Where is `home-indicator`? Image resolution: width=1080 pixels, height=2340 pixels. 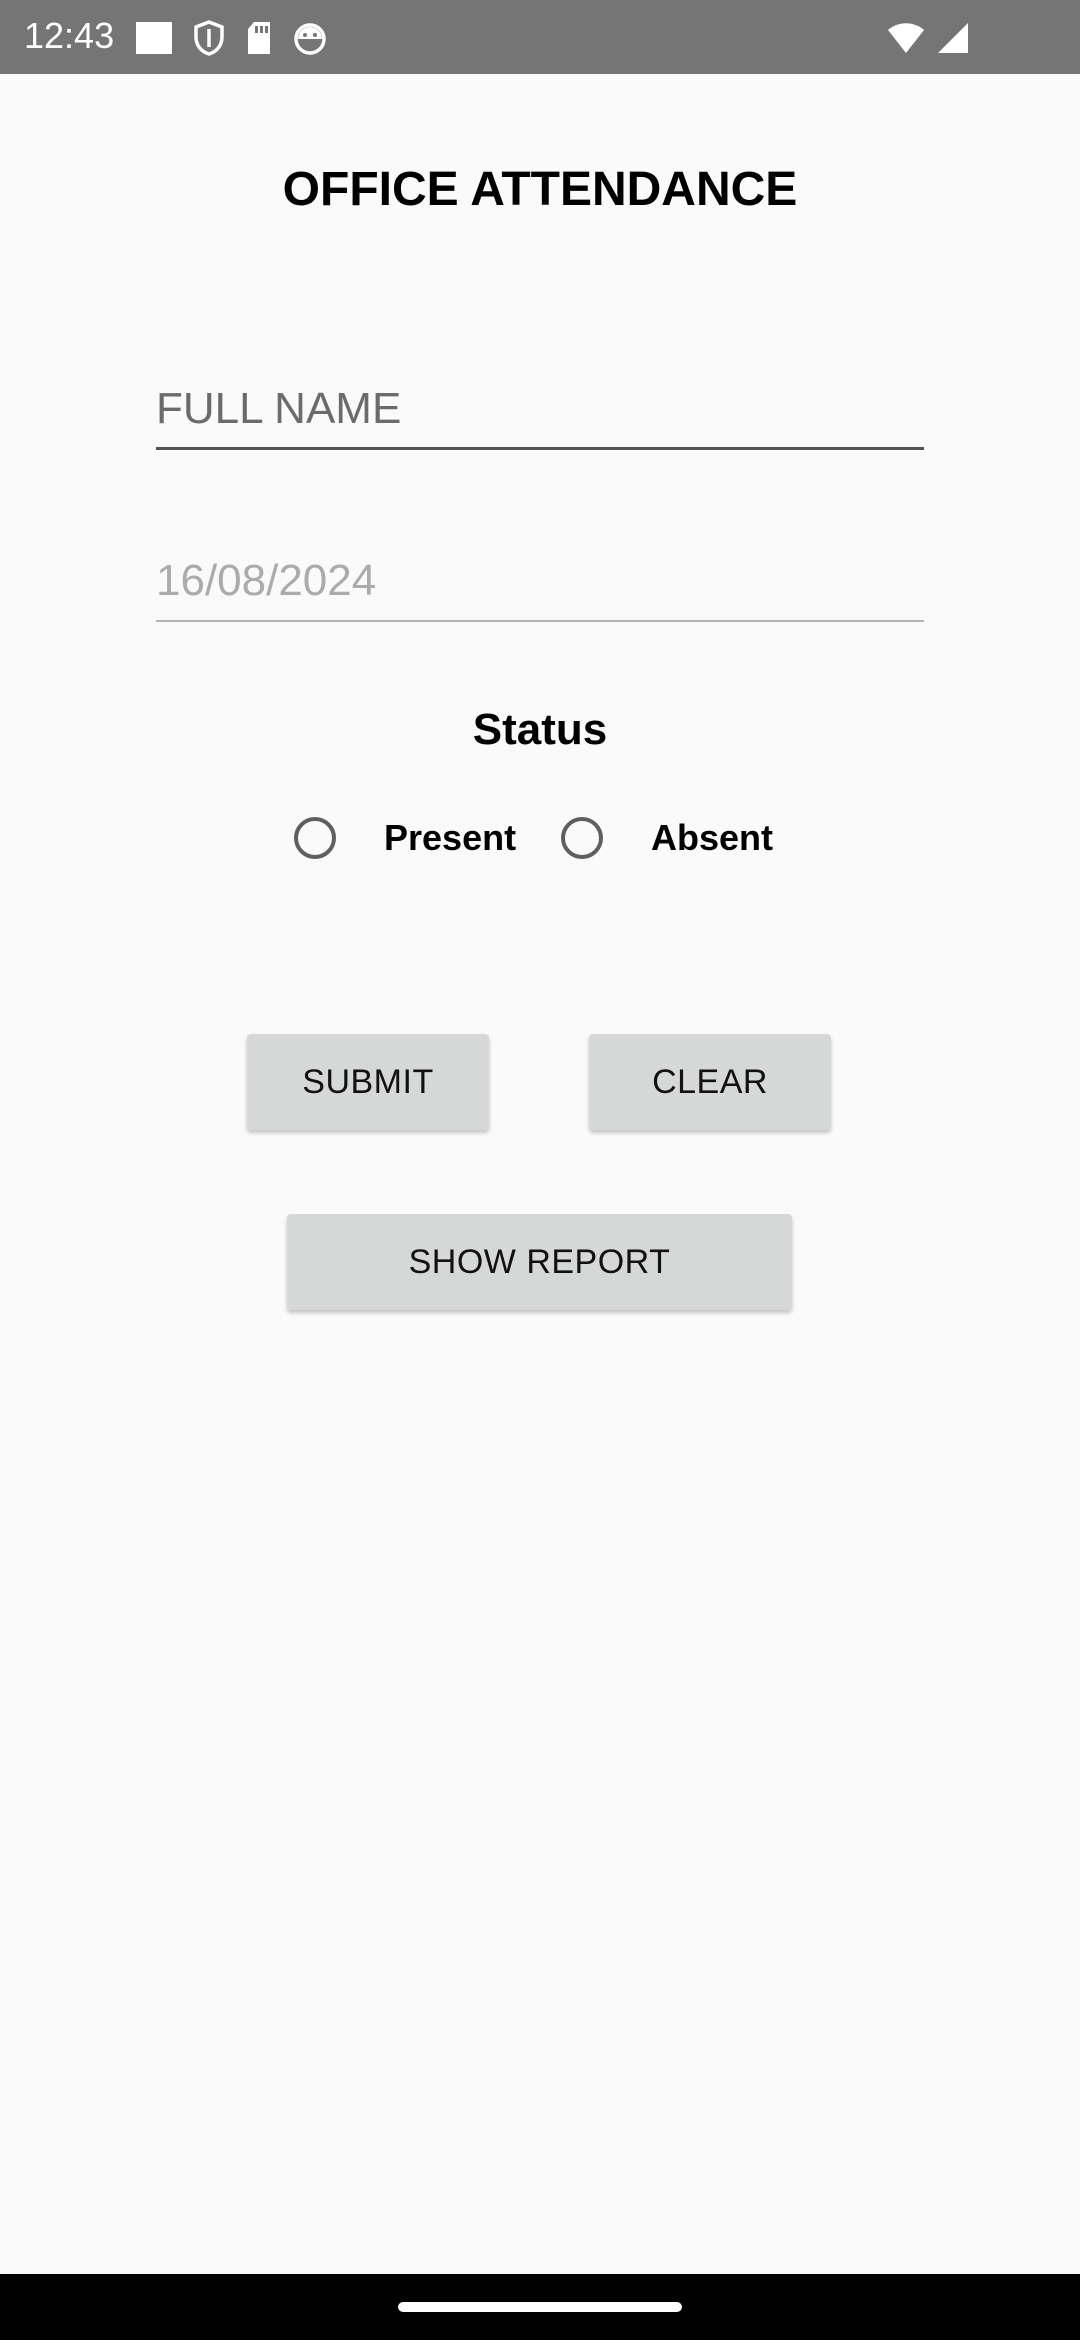 home-indicator is located at coordinates (540, 2307).